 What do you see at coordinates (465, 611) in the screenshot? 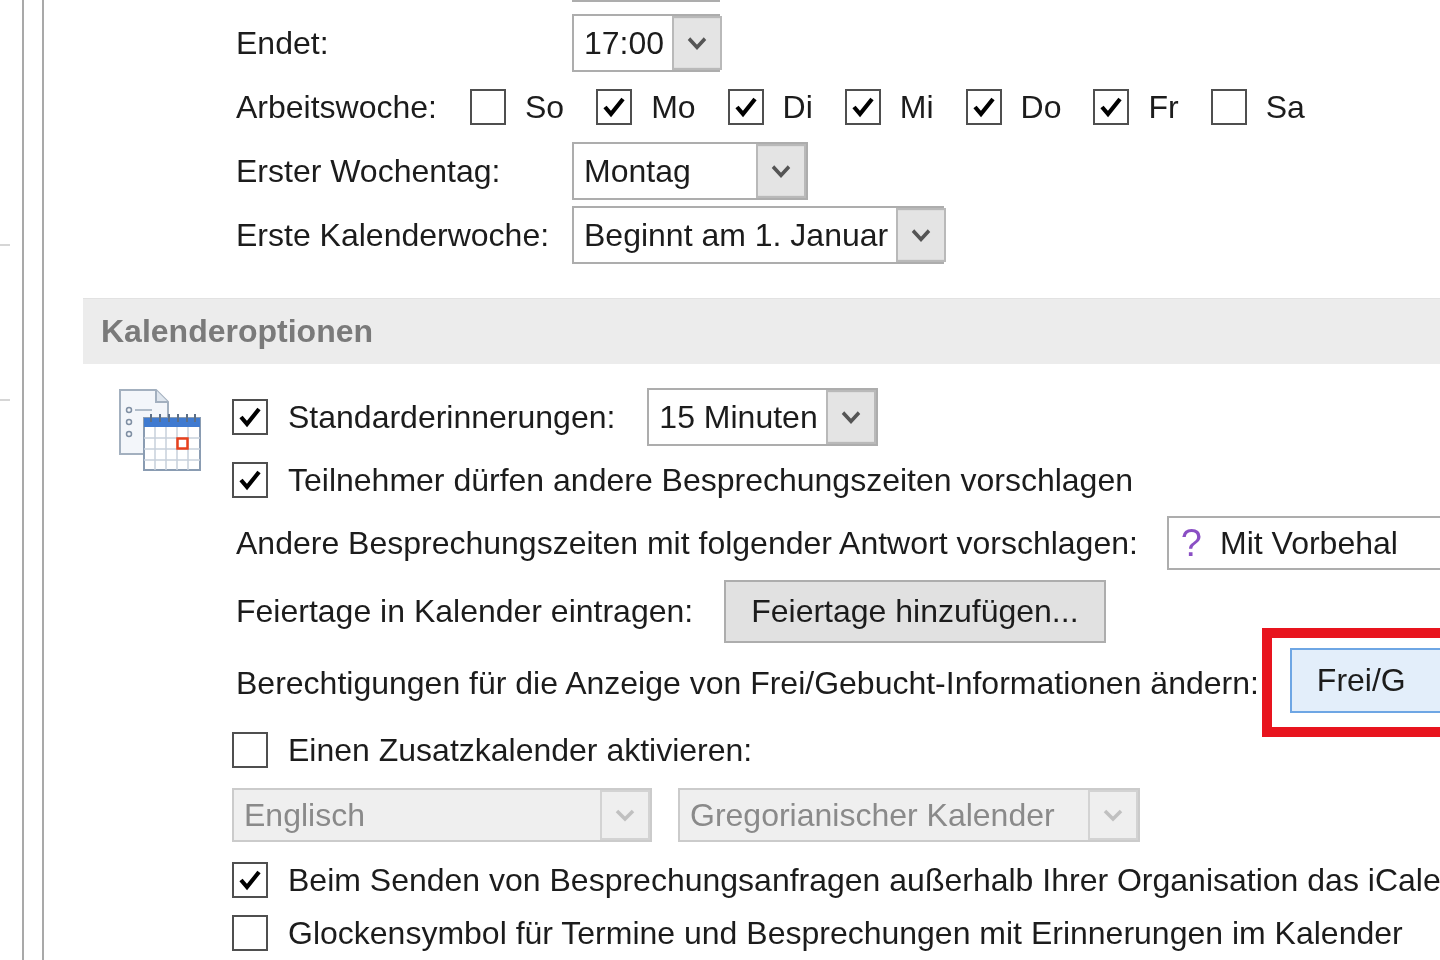
I see `field-label: Feiertage in Kalender eintragen:` at bounding box center [465, 611].